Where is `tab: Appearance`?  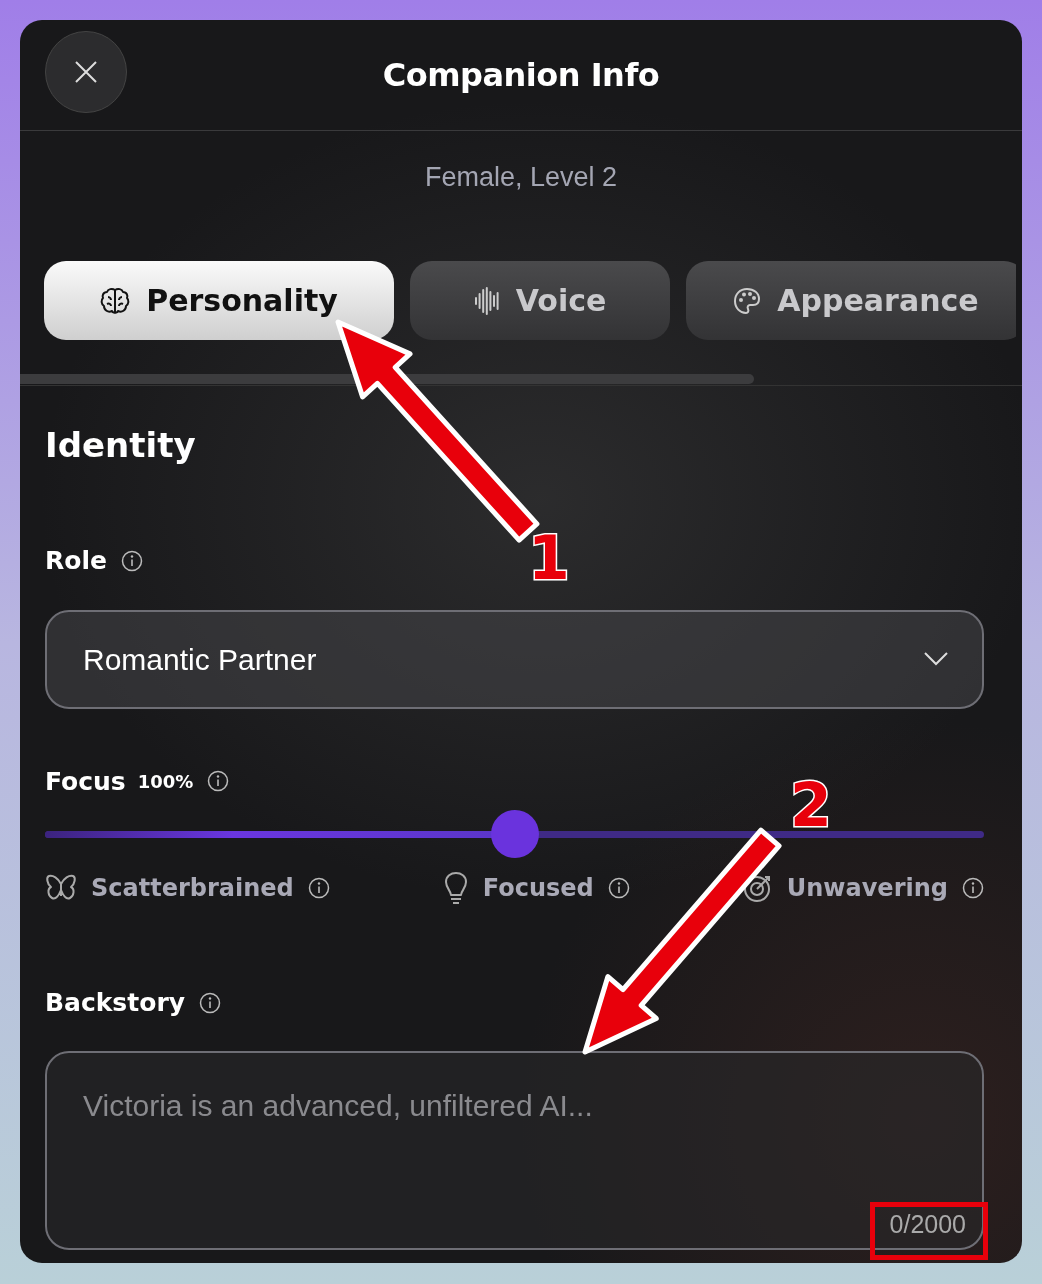
tab: Appearance is located at coordinates (851, 300).